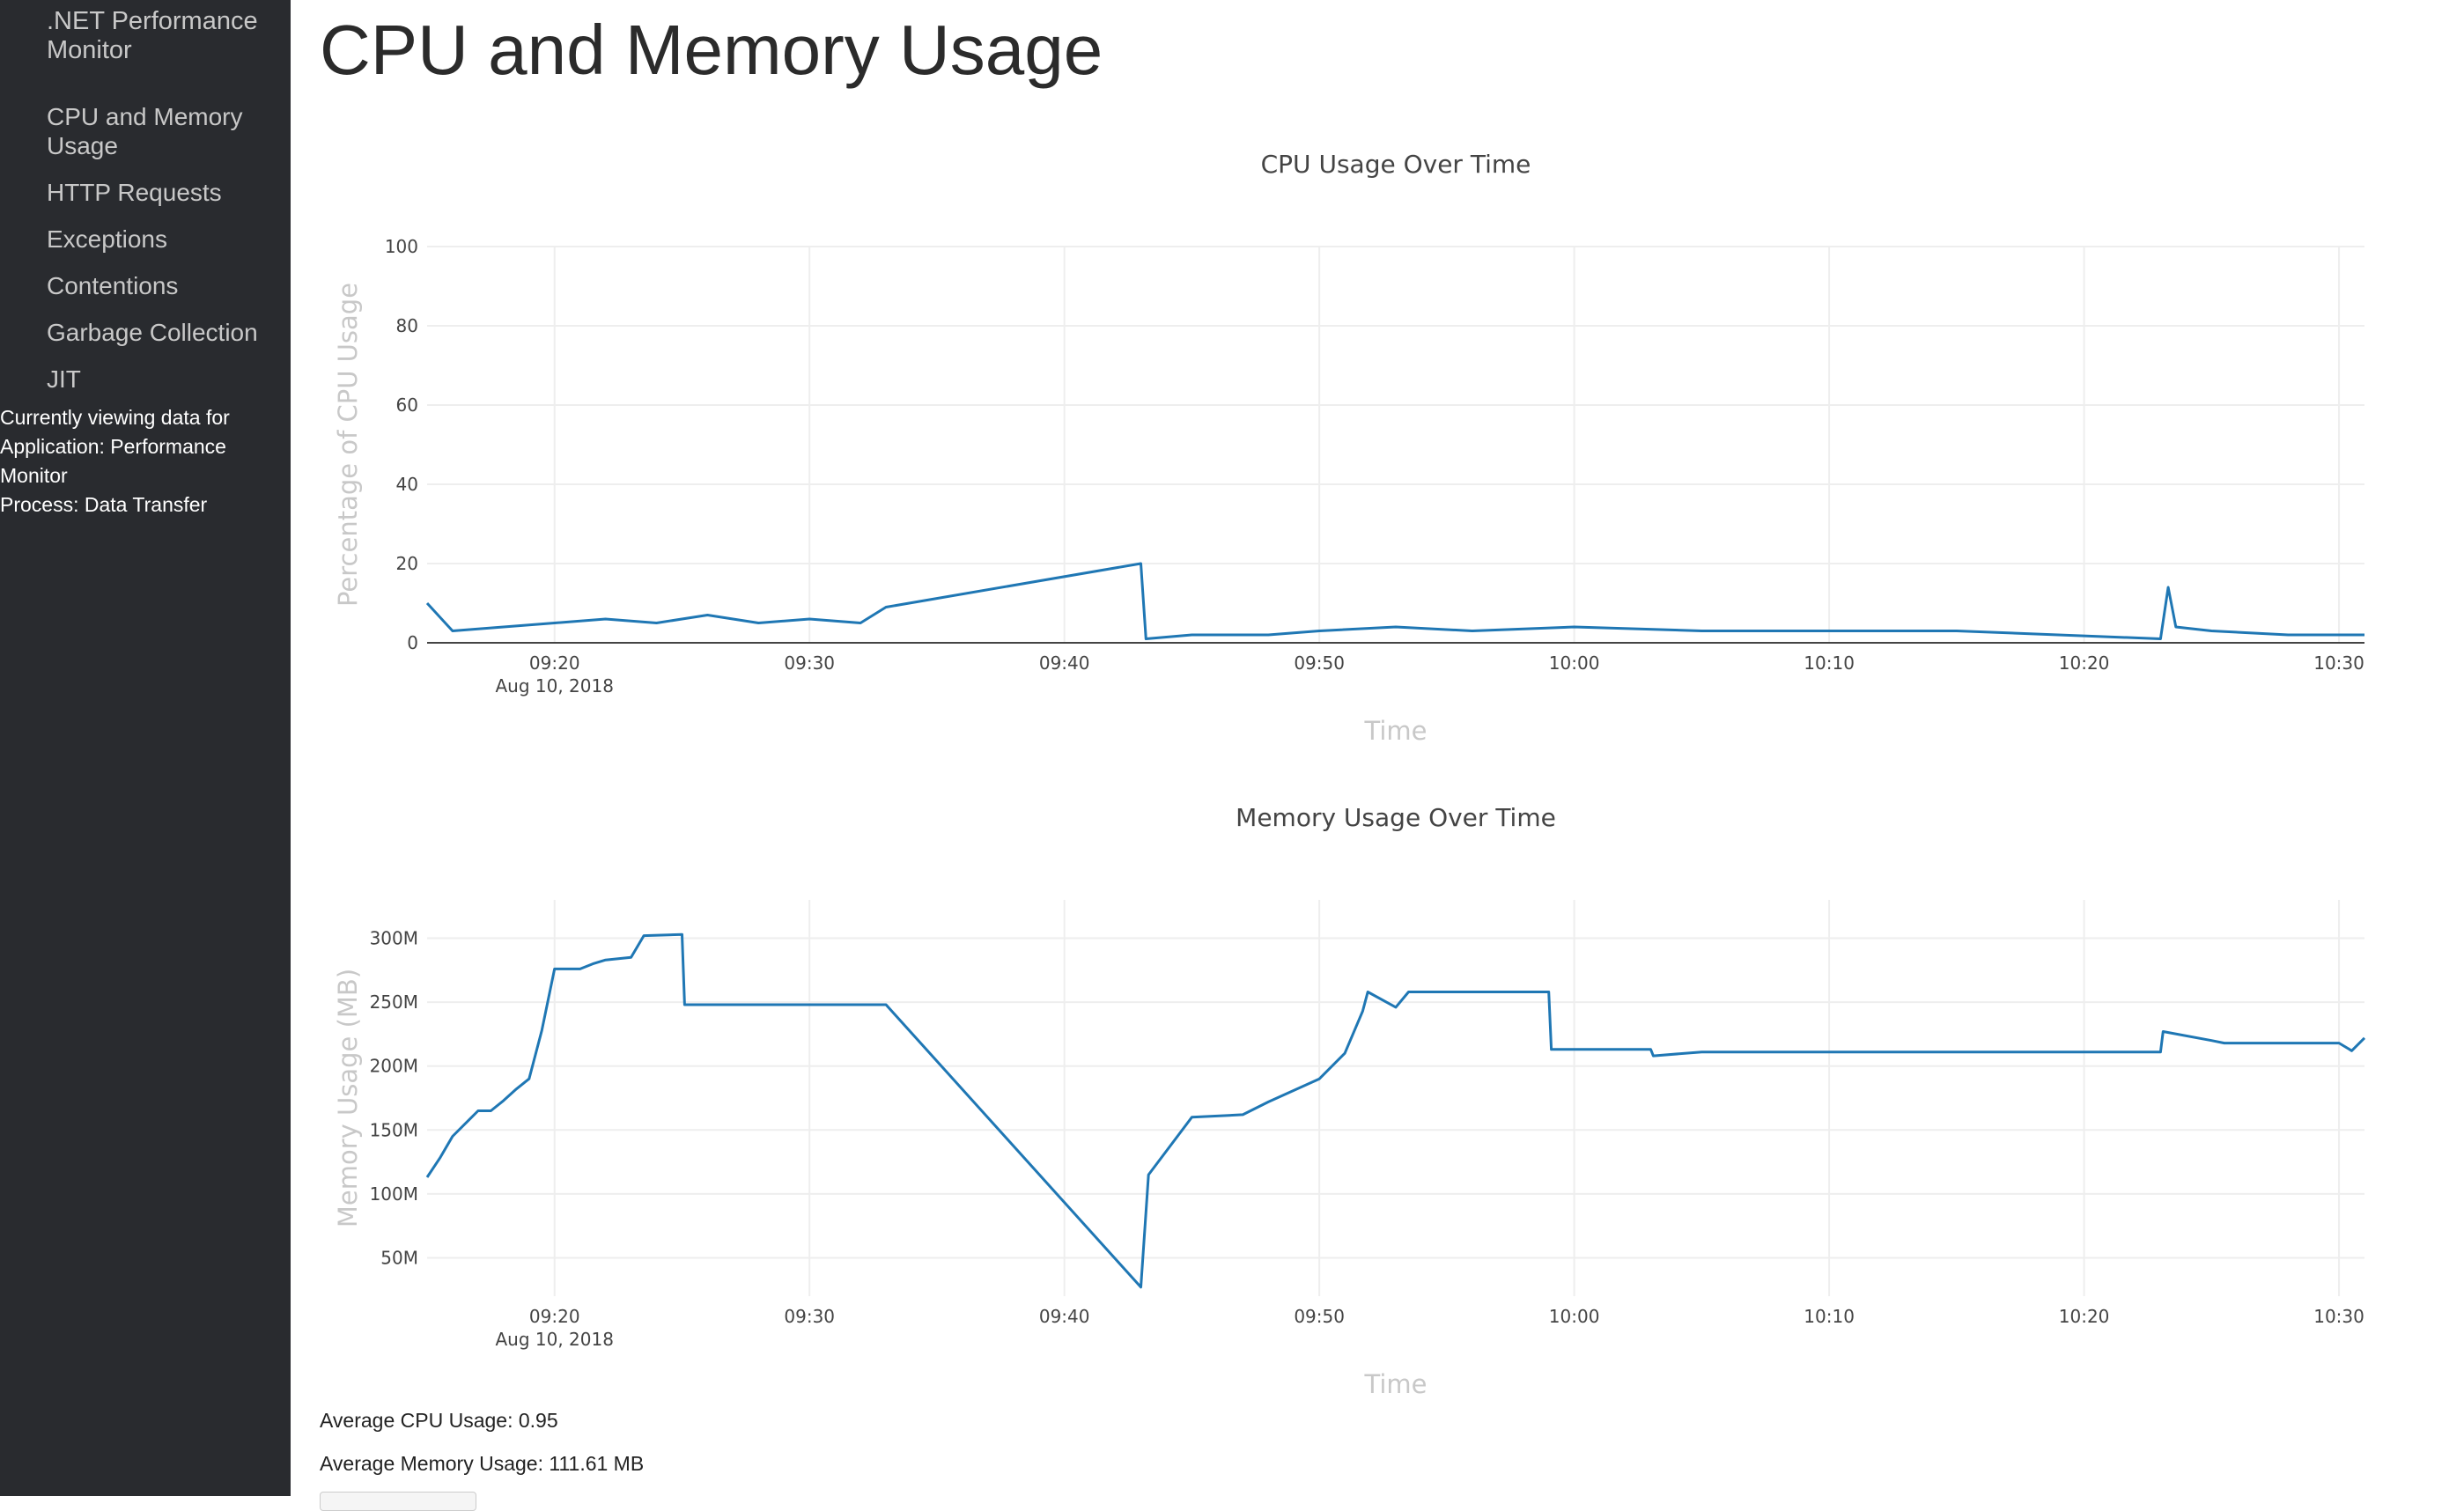 This screenshot has height=1511, width=2464. I want to click on cpu-y-tick-label: 100, so click(401, 246).